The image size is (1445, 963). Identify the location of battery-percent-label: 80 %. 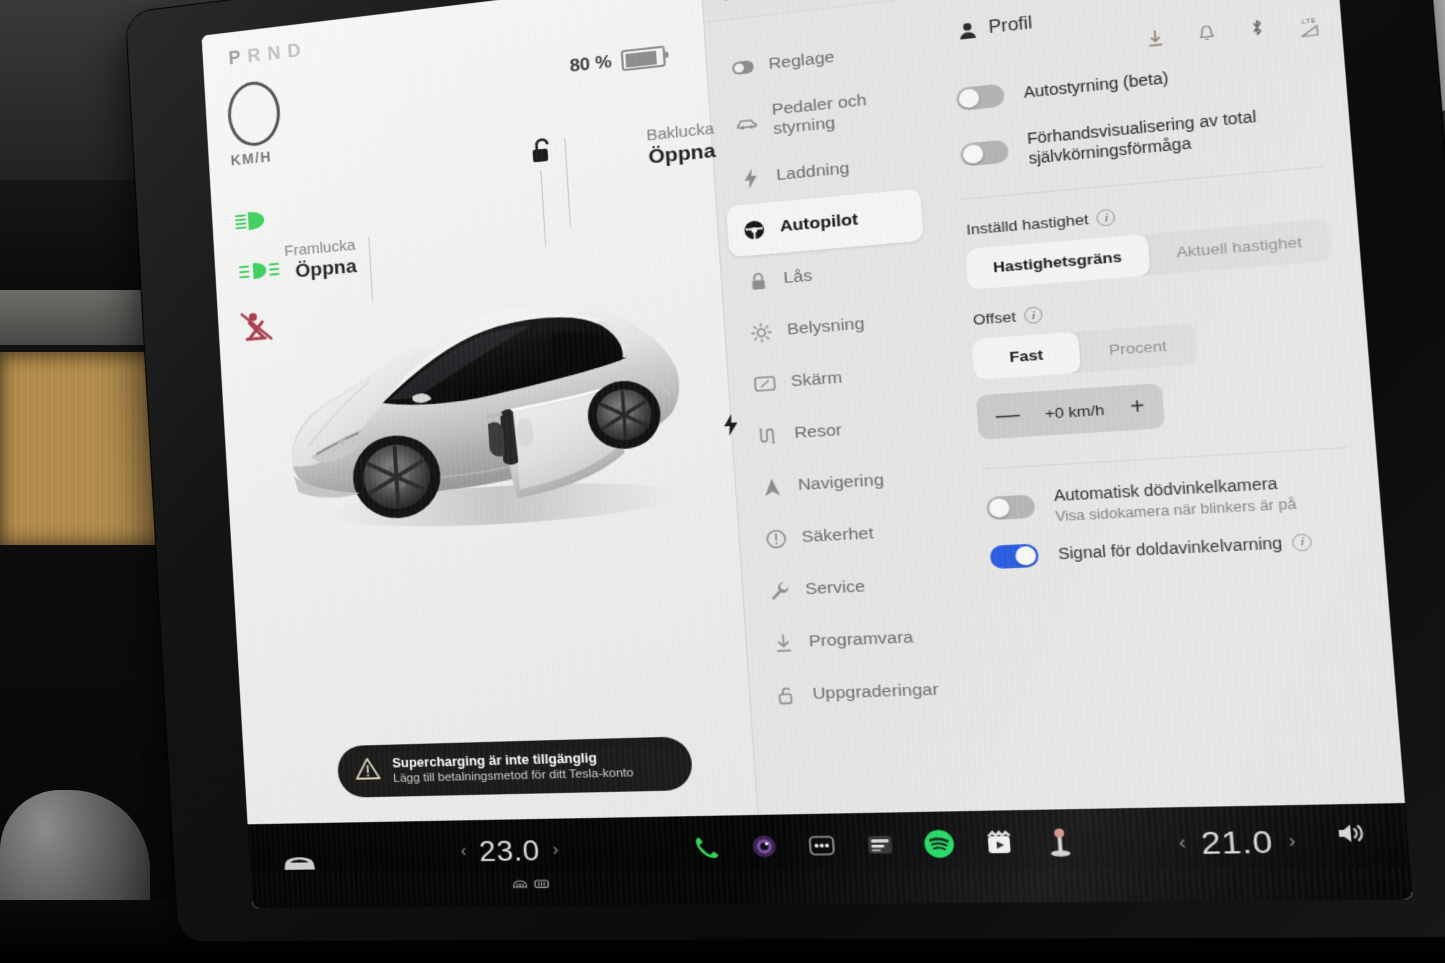
(590, 63).